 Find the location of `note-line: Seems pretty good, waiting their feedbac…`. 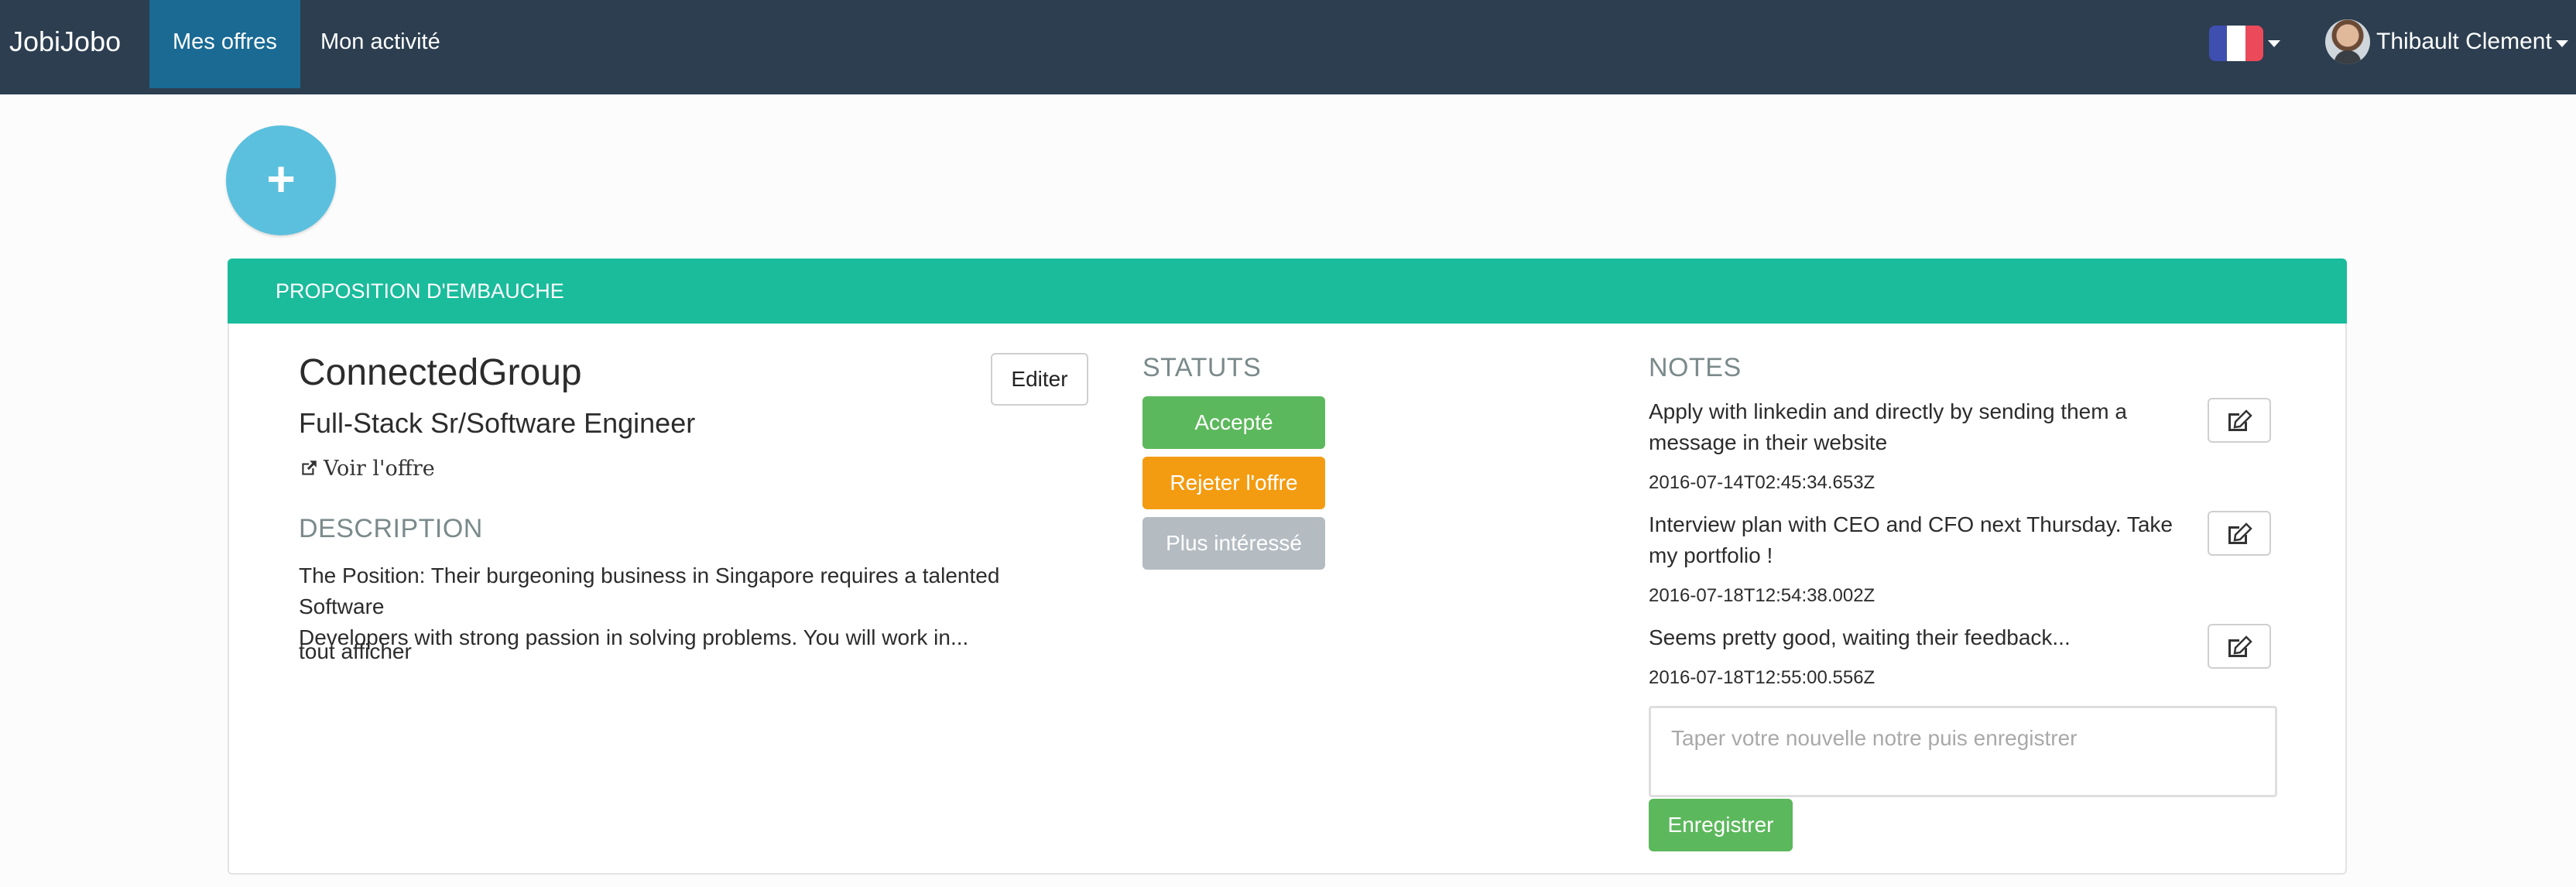

note-line: Seems pretty good, waiting their feedbac… is located at coordinates (1860, 637).